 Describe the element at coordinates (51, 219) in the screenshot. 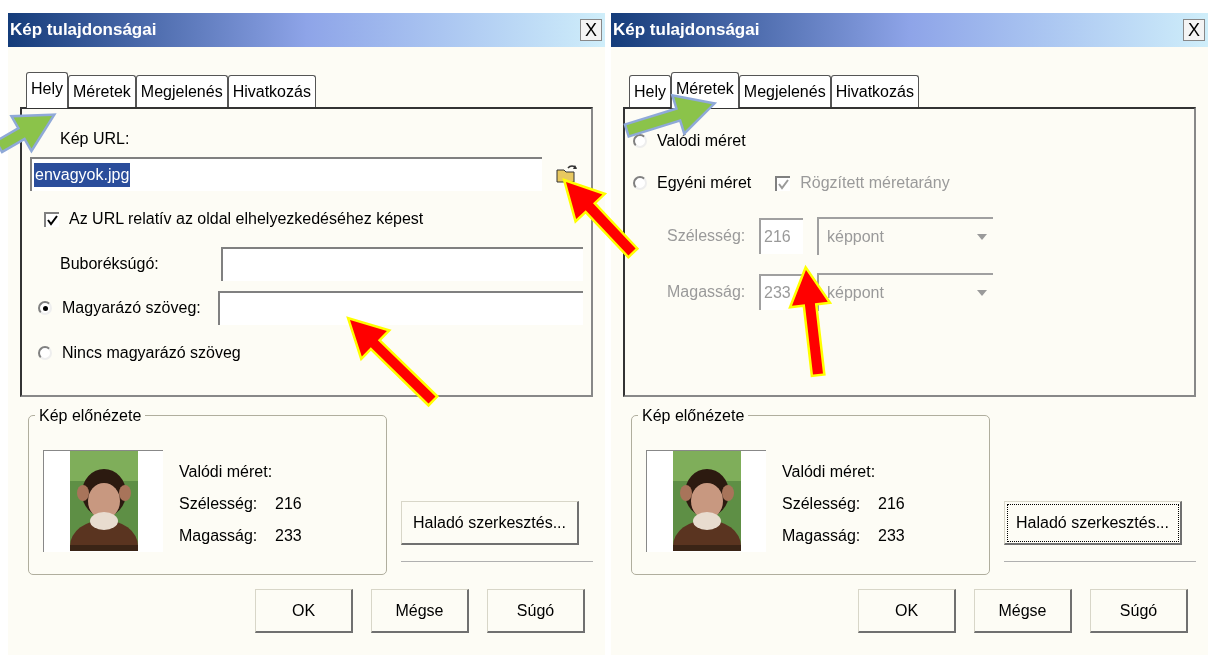

I see `checkbox` at that location.